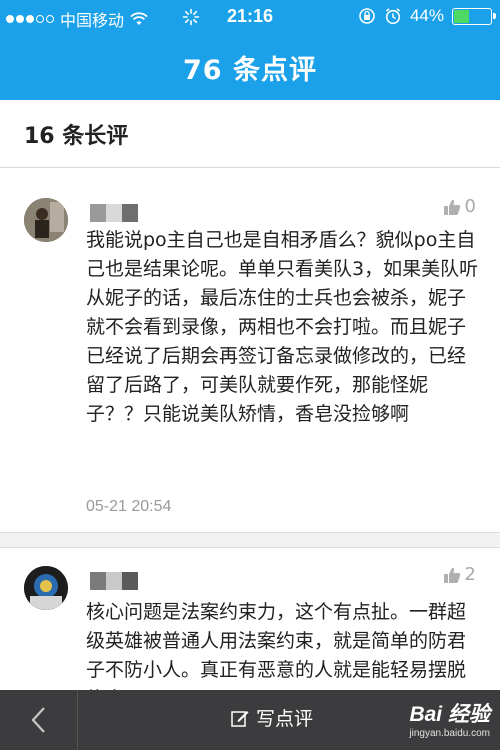  I want to click on like-button: 0, so click(459, 206).